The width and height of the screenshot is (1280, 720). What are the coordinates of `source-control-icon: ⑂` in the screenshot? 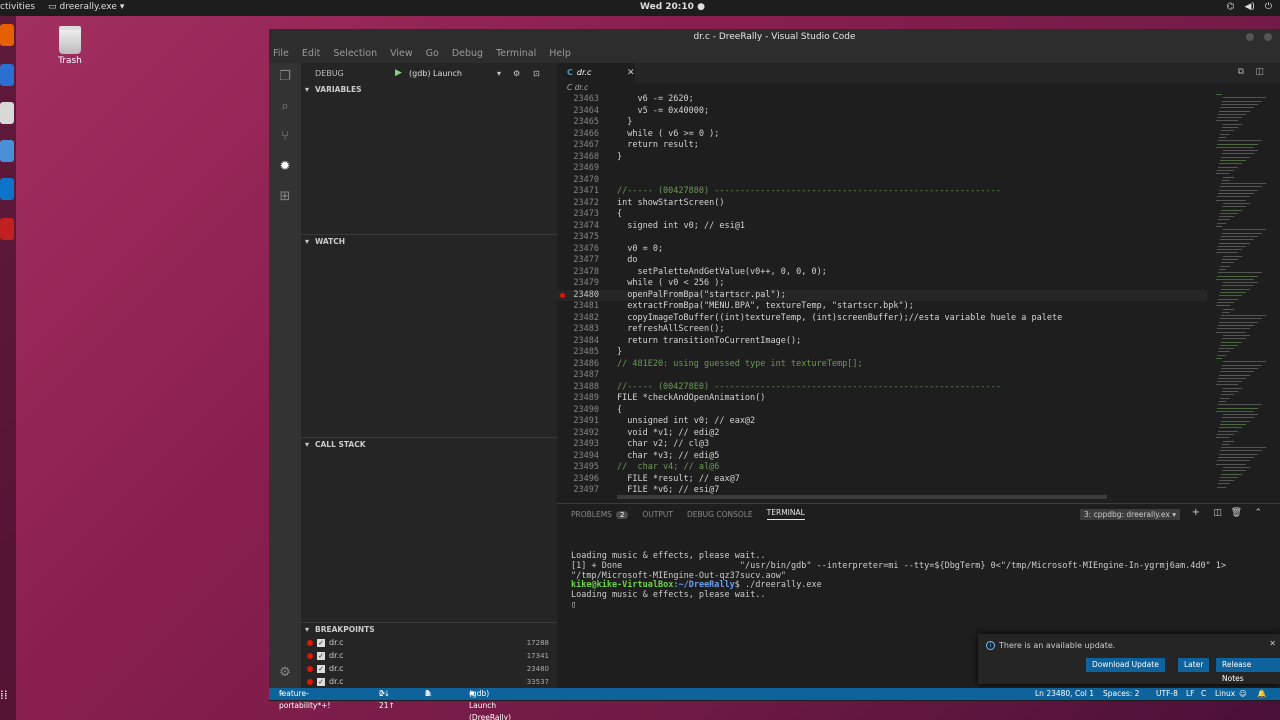 It's located at (285, 137).